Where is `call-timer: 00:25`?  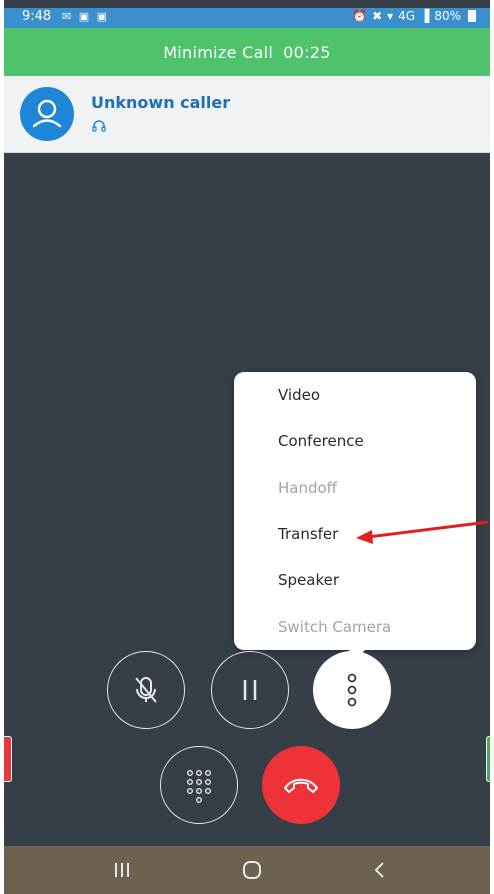 call-timer: 00:25 is located at coordinates (307, 52).